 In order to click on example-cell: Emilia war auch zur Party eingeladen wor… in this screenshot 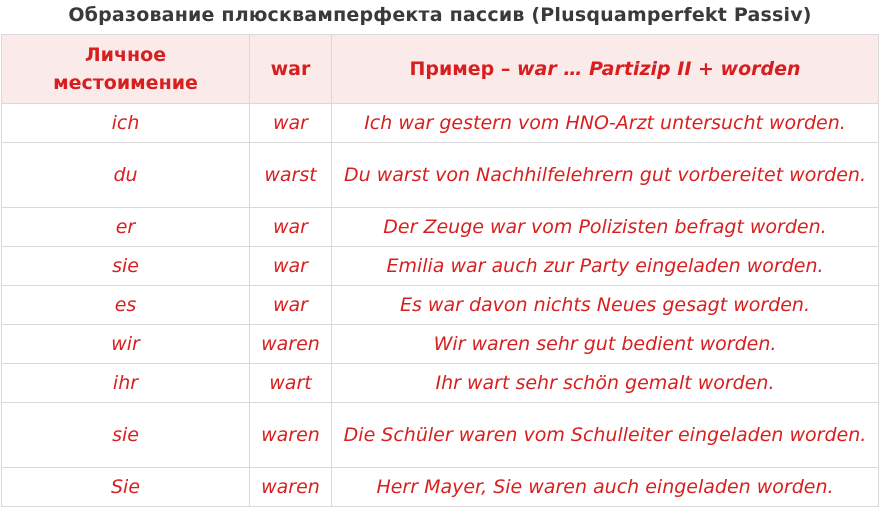, I will do `click(605, 266)`.